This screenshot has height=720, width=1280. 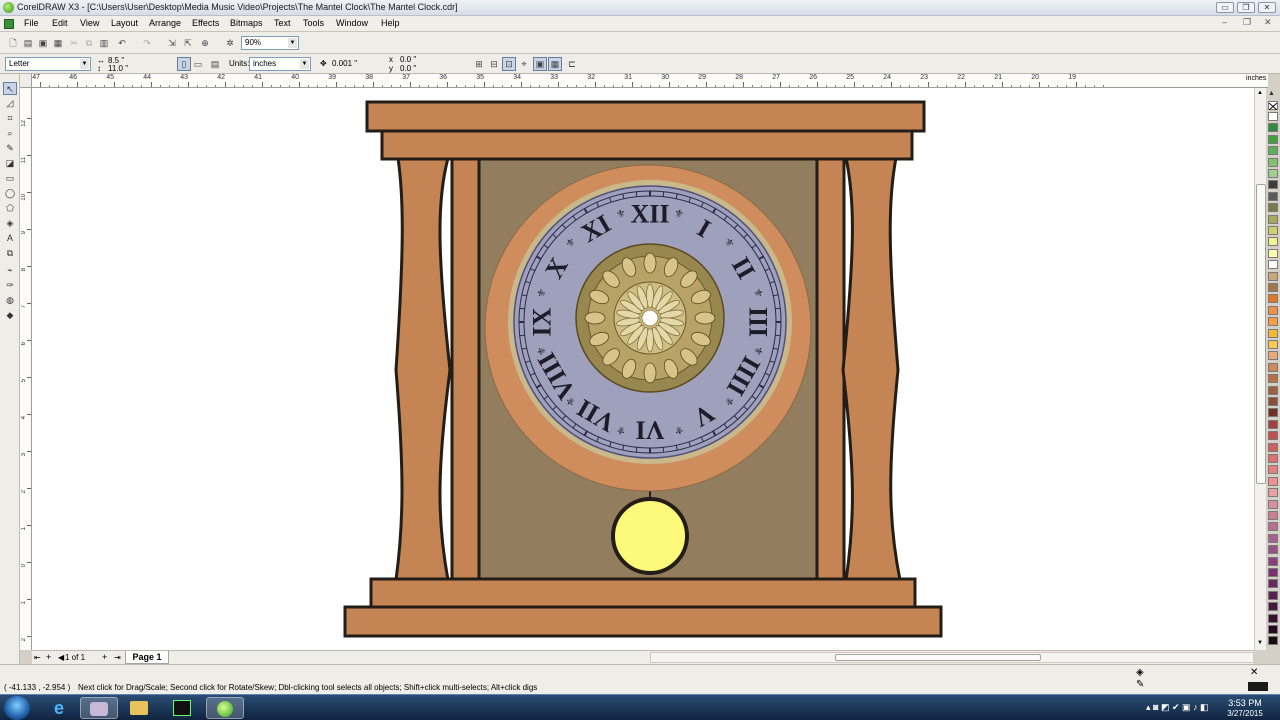 I want to click on snap-guidelines-icon: ⊟, so click(x=494, y=64).